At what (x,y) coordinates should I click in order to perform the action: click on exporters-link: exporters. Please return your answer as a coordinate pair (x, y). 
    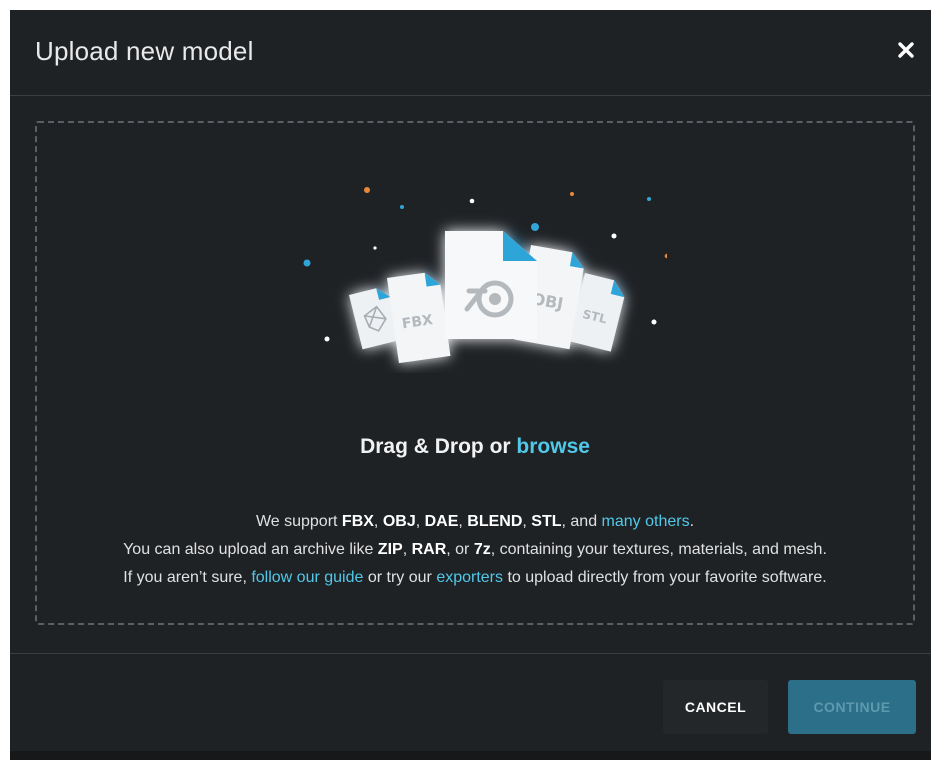
    Looking at the image, I should click on (469, 577).